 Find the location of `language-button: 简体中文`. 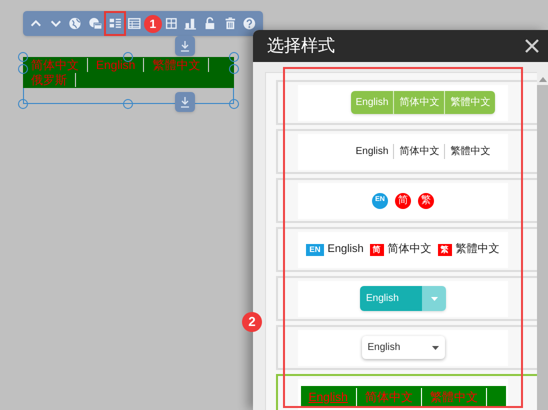

language-button: 简体中文 is located at coordinates (418, 102).